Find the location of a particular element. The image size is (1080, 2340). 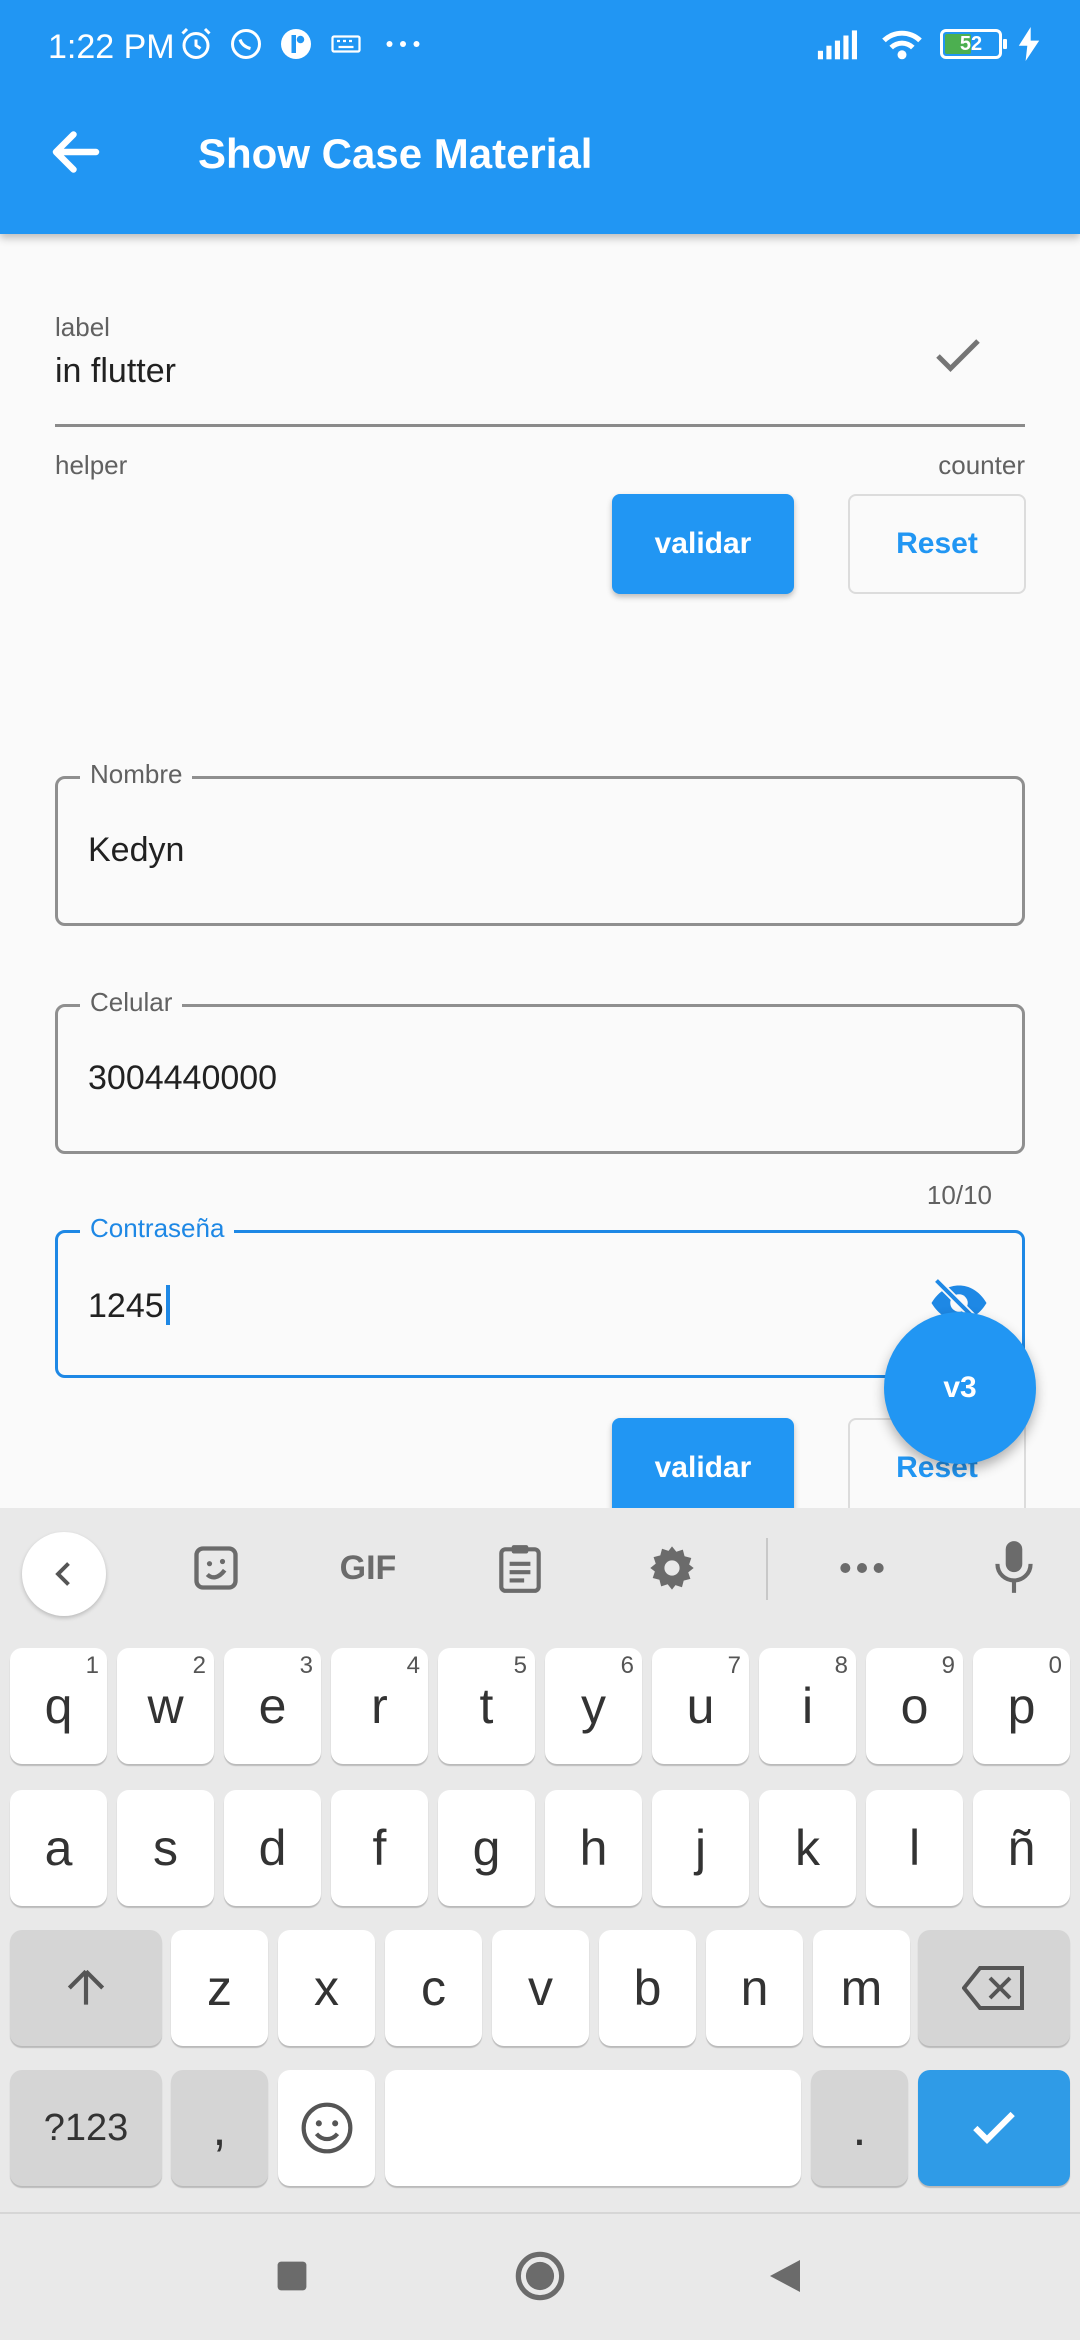

key-i: i8 is located at coordinates (807, 1706).